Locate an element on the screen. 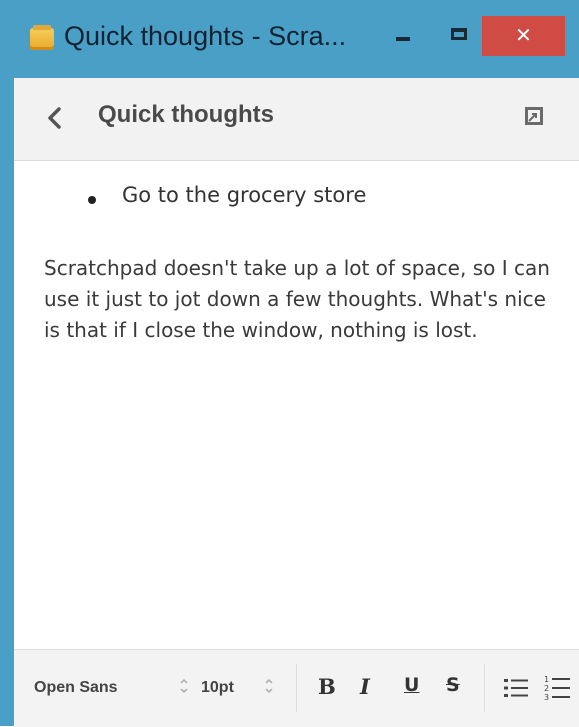 Image resolution: width=579 pixels, height=727 pixels. title-bar: Quick thoughts - Scra... ✕ is located at coordinates (289, 39).